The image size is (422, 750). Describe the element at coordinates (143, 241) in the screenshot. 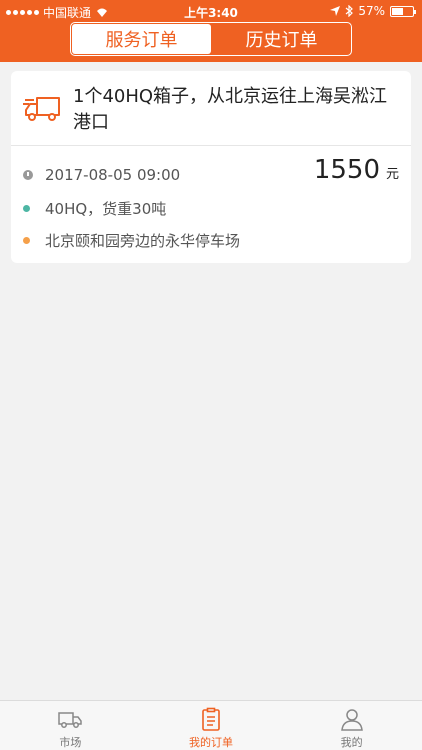

I see `order-location: 北京颐和园旁边的永华停车场` at that location.